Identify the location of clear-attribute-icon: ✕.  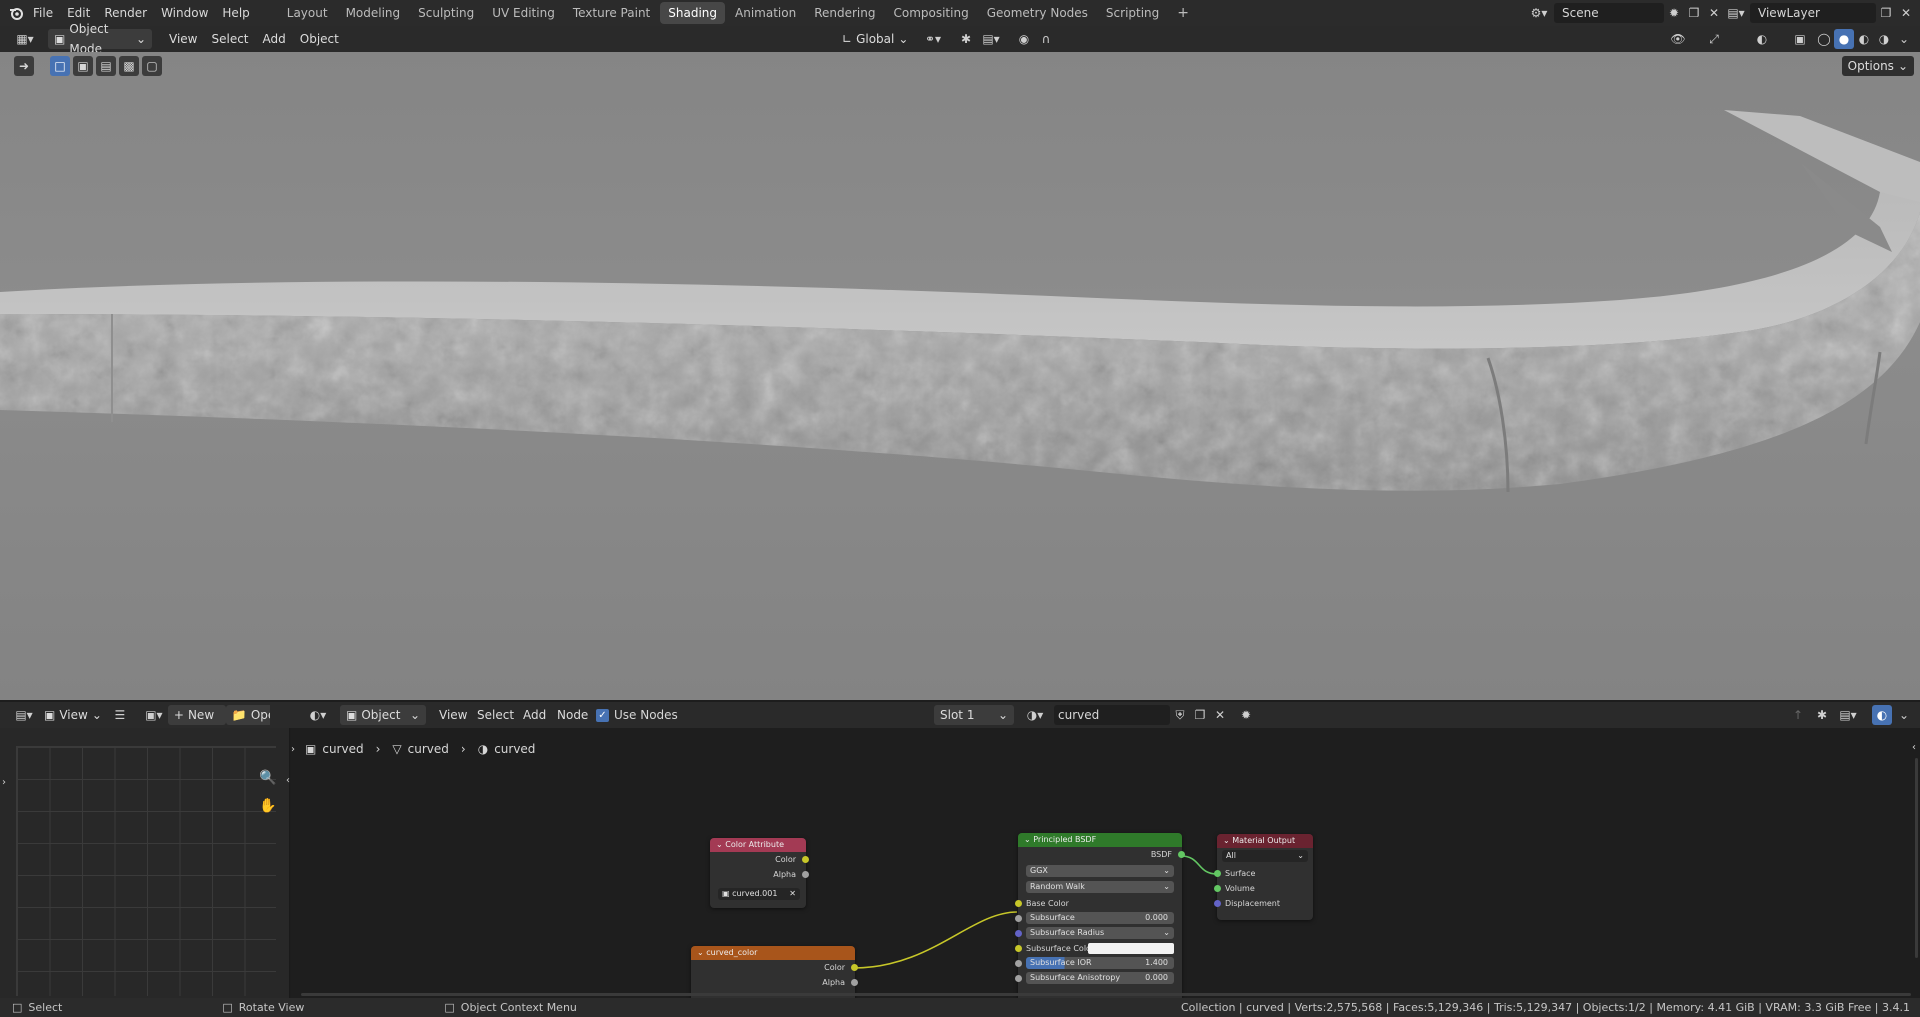
(792, 894).